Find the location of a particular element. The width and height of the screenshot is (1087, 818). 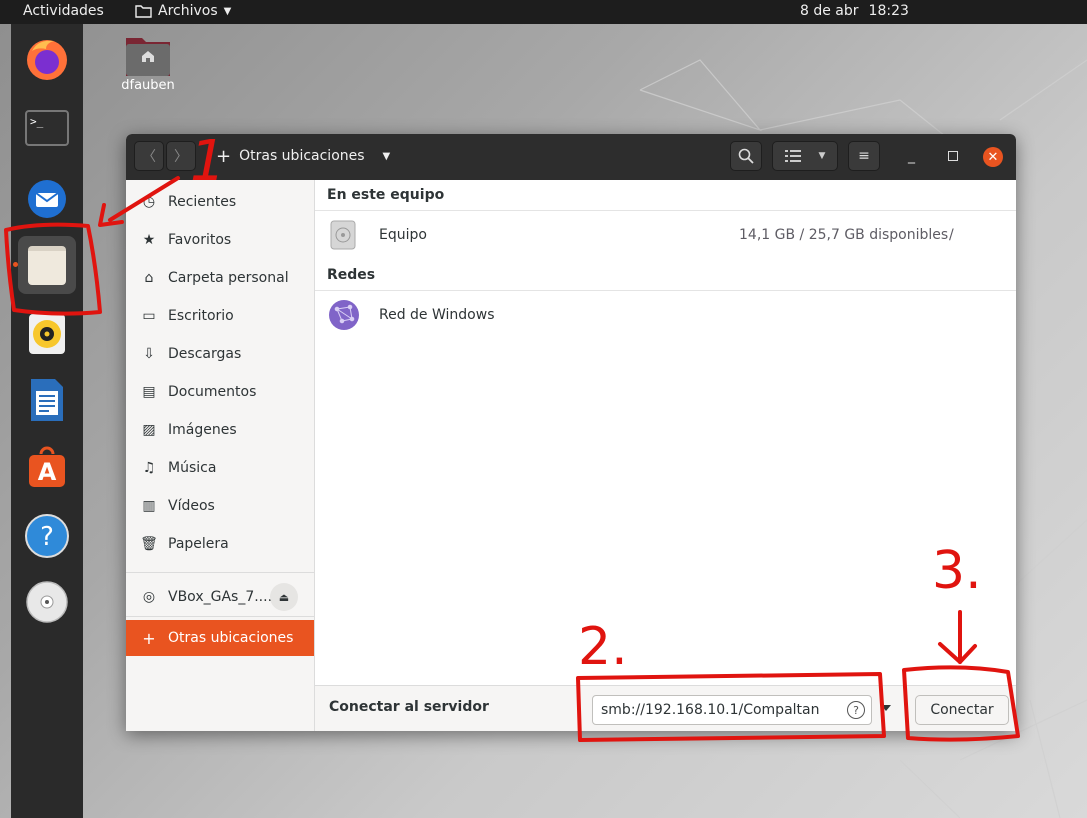

sidebar-item-other-locations: + Otras ubicaciones is located at coordinates (220, 638).